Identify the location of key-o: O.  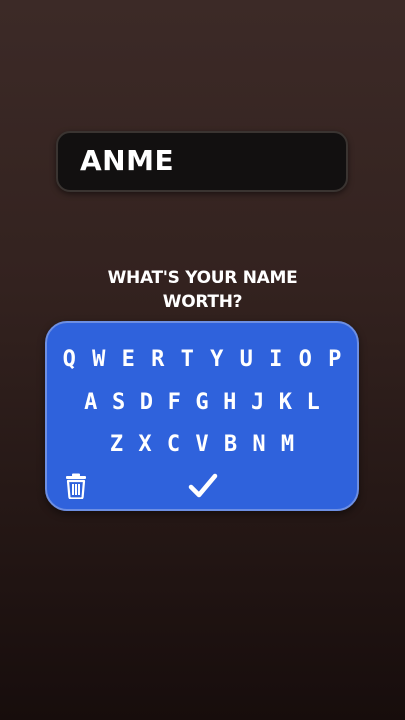
(306, 360).